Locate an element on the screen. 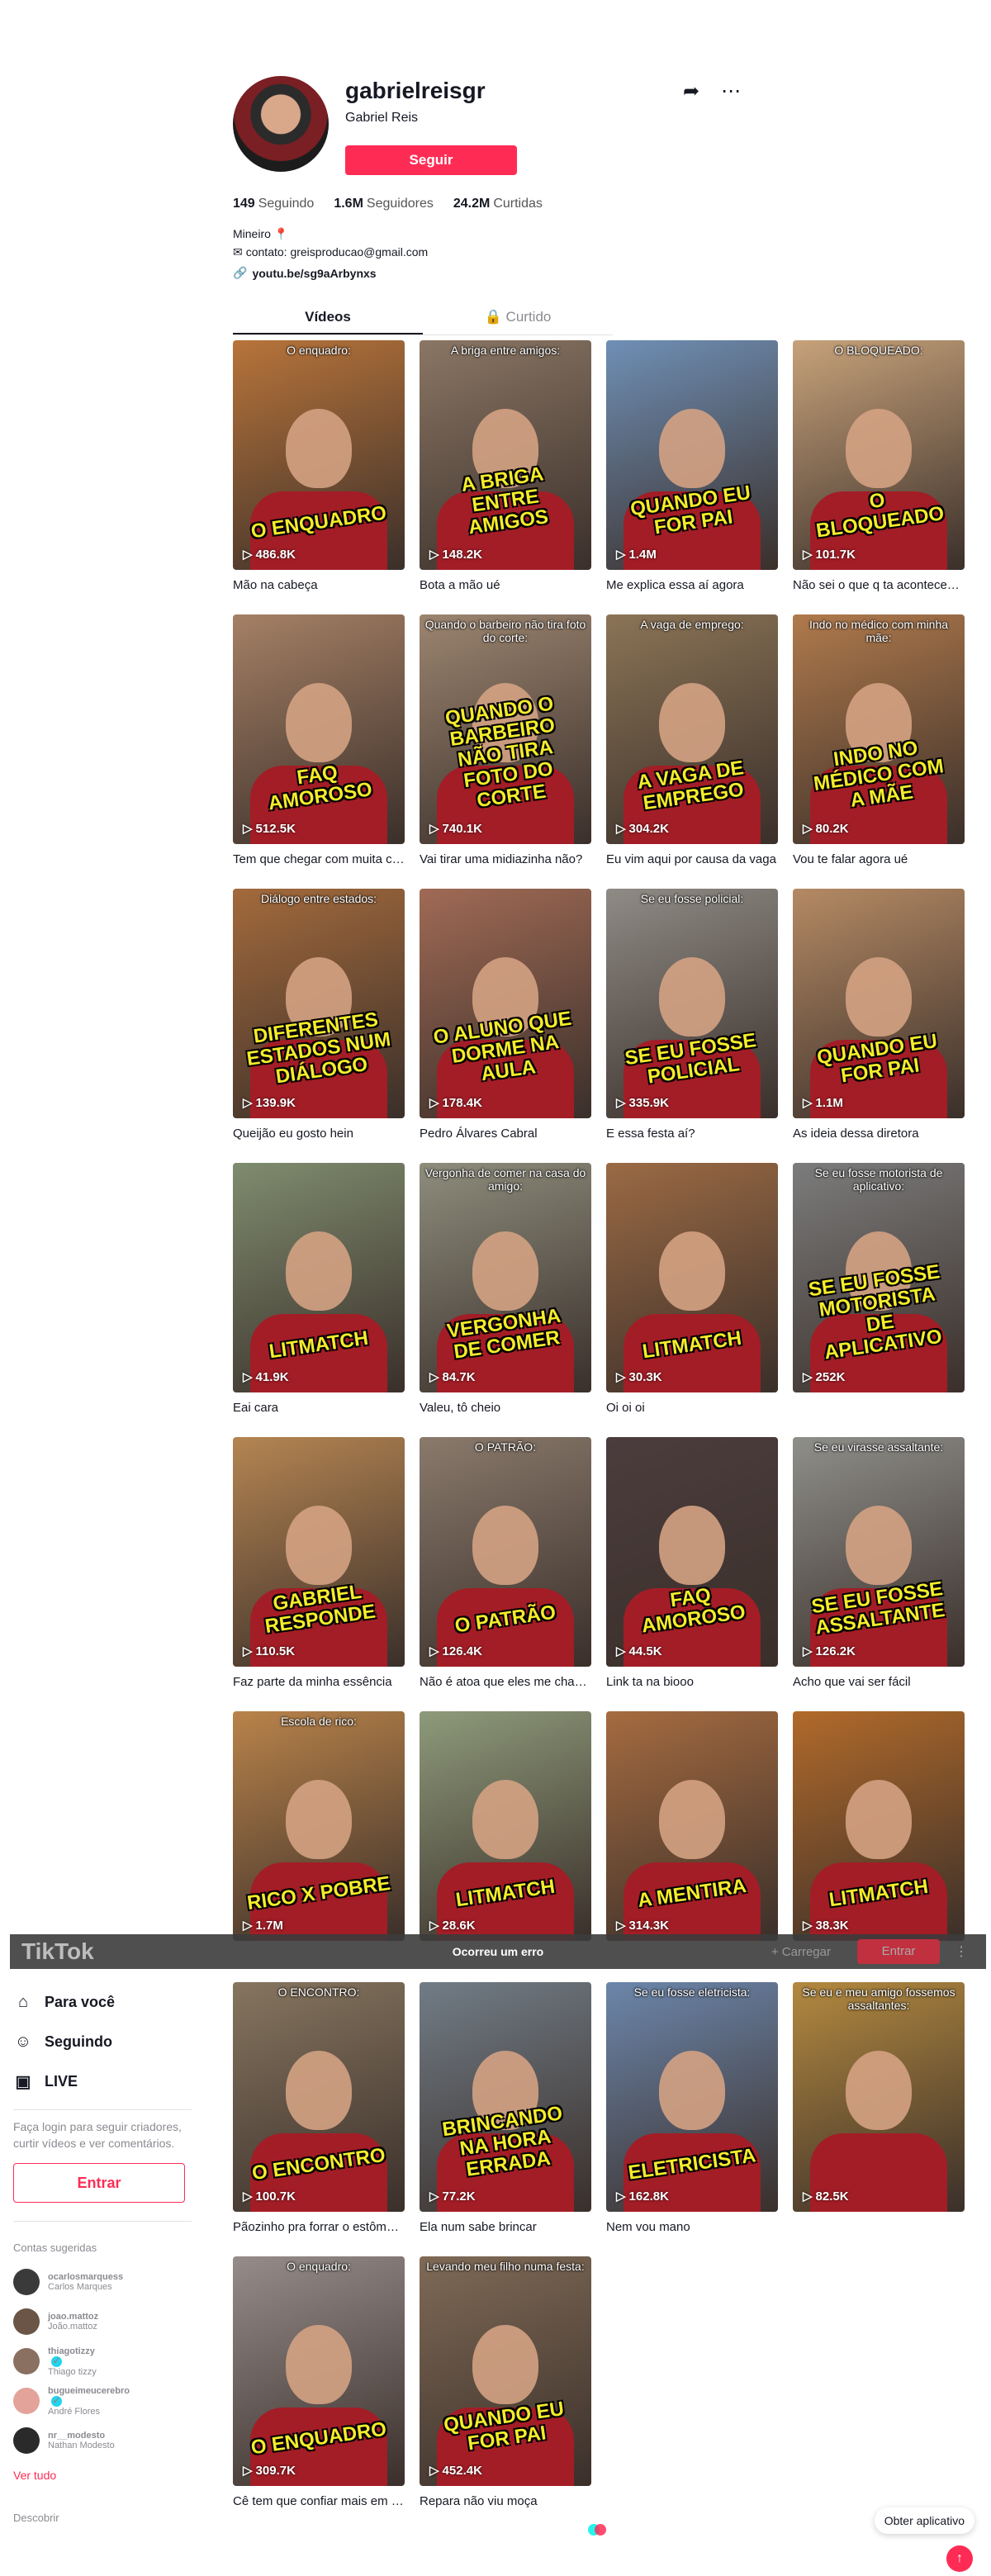 This screenshot has width=991, height=2576. nav-following: ☺ Seguindo is located at coordinates (102, 2041).